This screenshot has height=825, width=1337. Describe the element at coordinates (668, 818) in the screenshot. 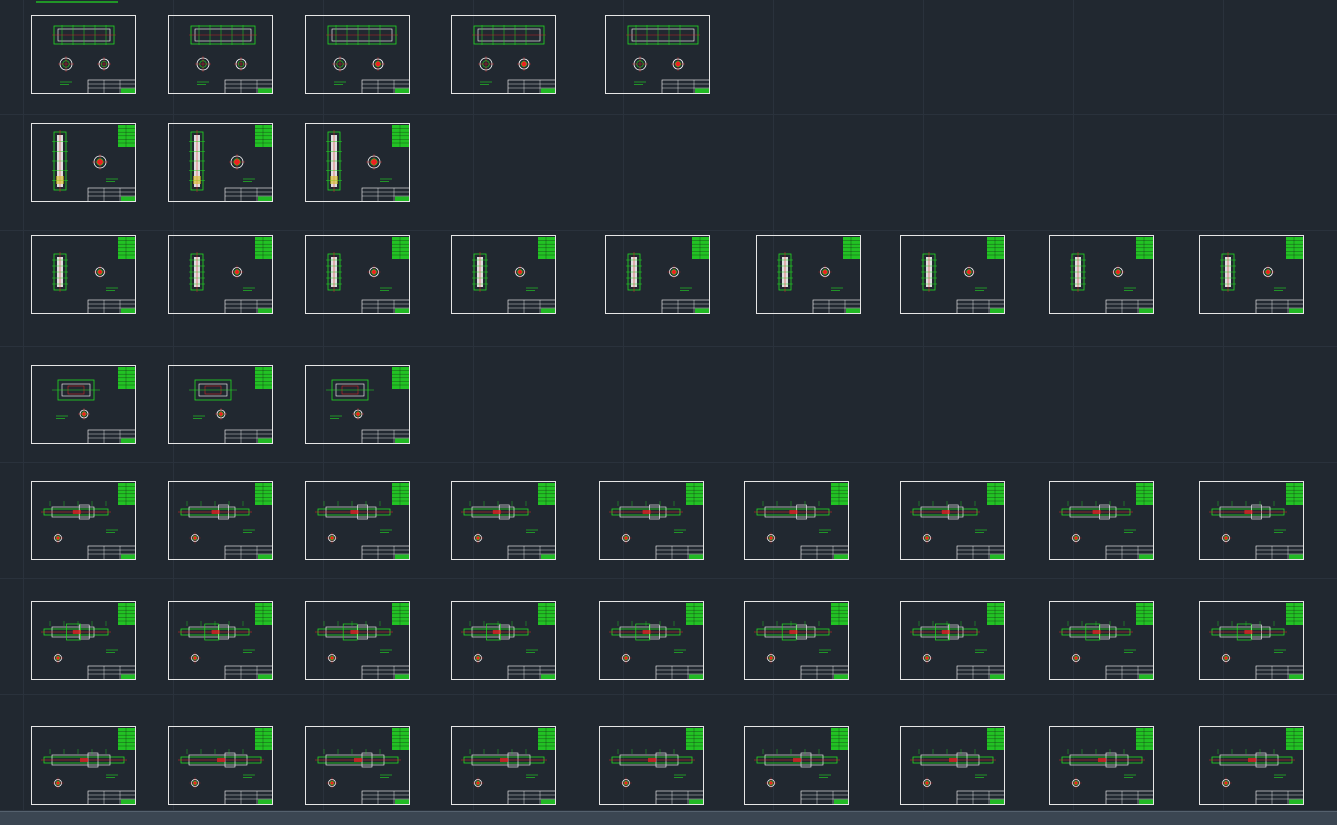

I see `status-bar` at that location.